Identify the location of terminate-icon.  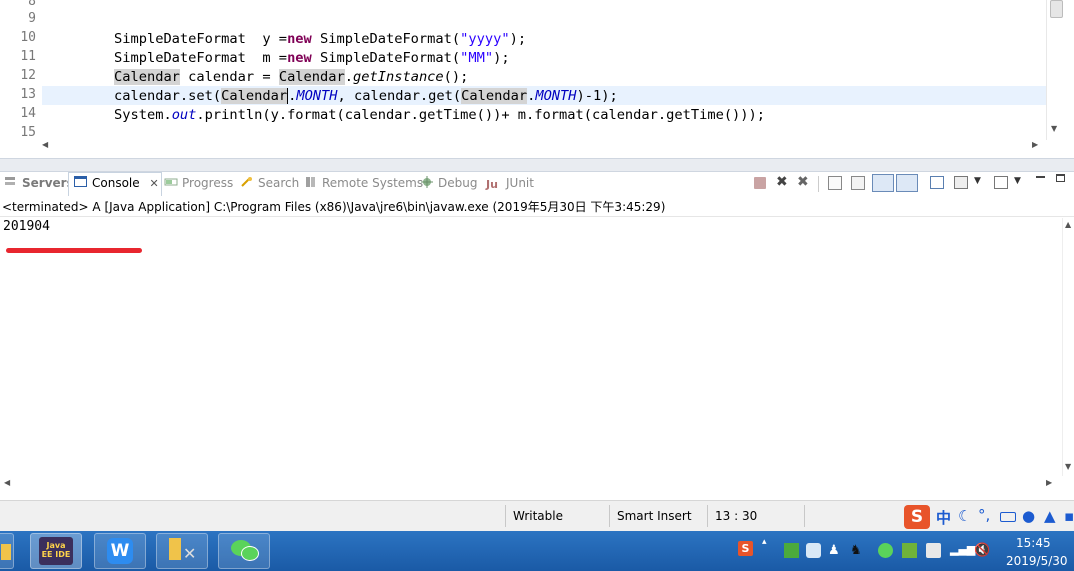
(760, 183).